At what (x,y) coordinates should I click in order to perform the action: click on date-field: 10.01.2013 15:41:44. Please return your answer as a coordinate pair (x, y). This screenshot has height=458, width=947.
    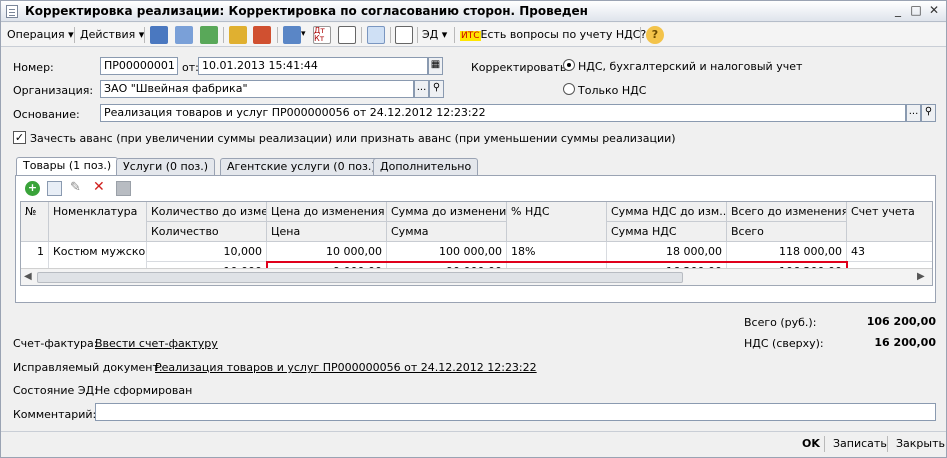
    Looking at the image, I should click on (313, 66).